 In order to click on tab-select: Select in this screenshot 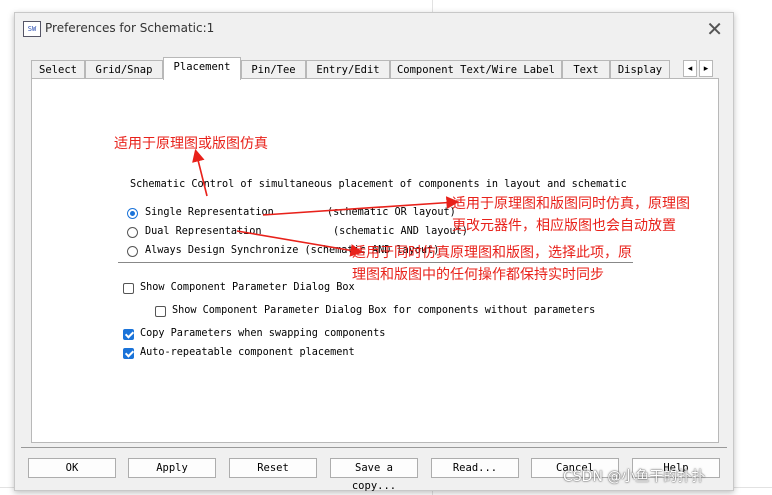, I will do `click(58, 69)`.